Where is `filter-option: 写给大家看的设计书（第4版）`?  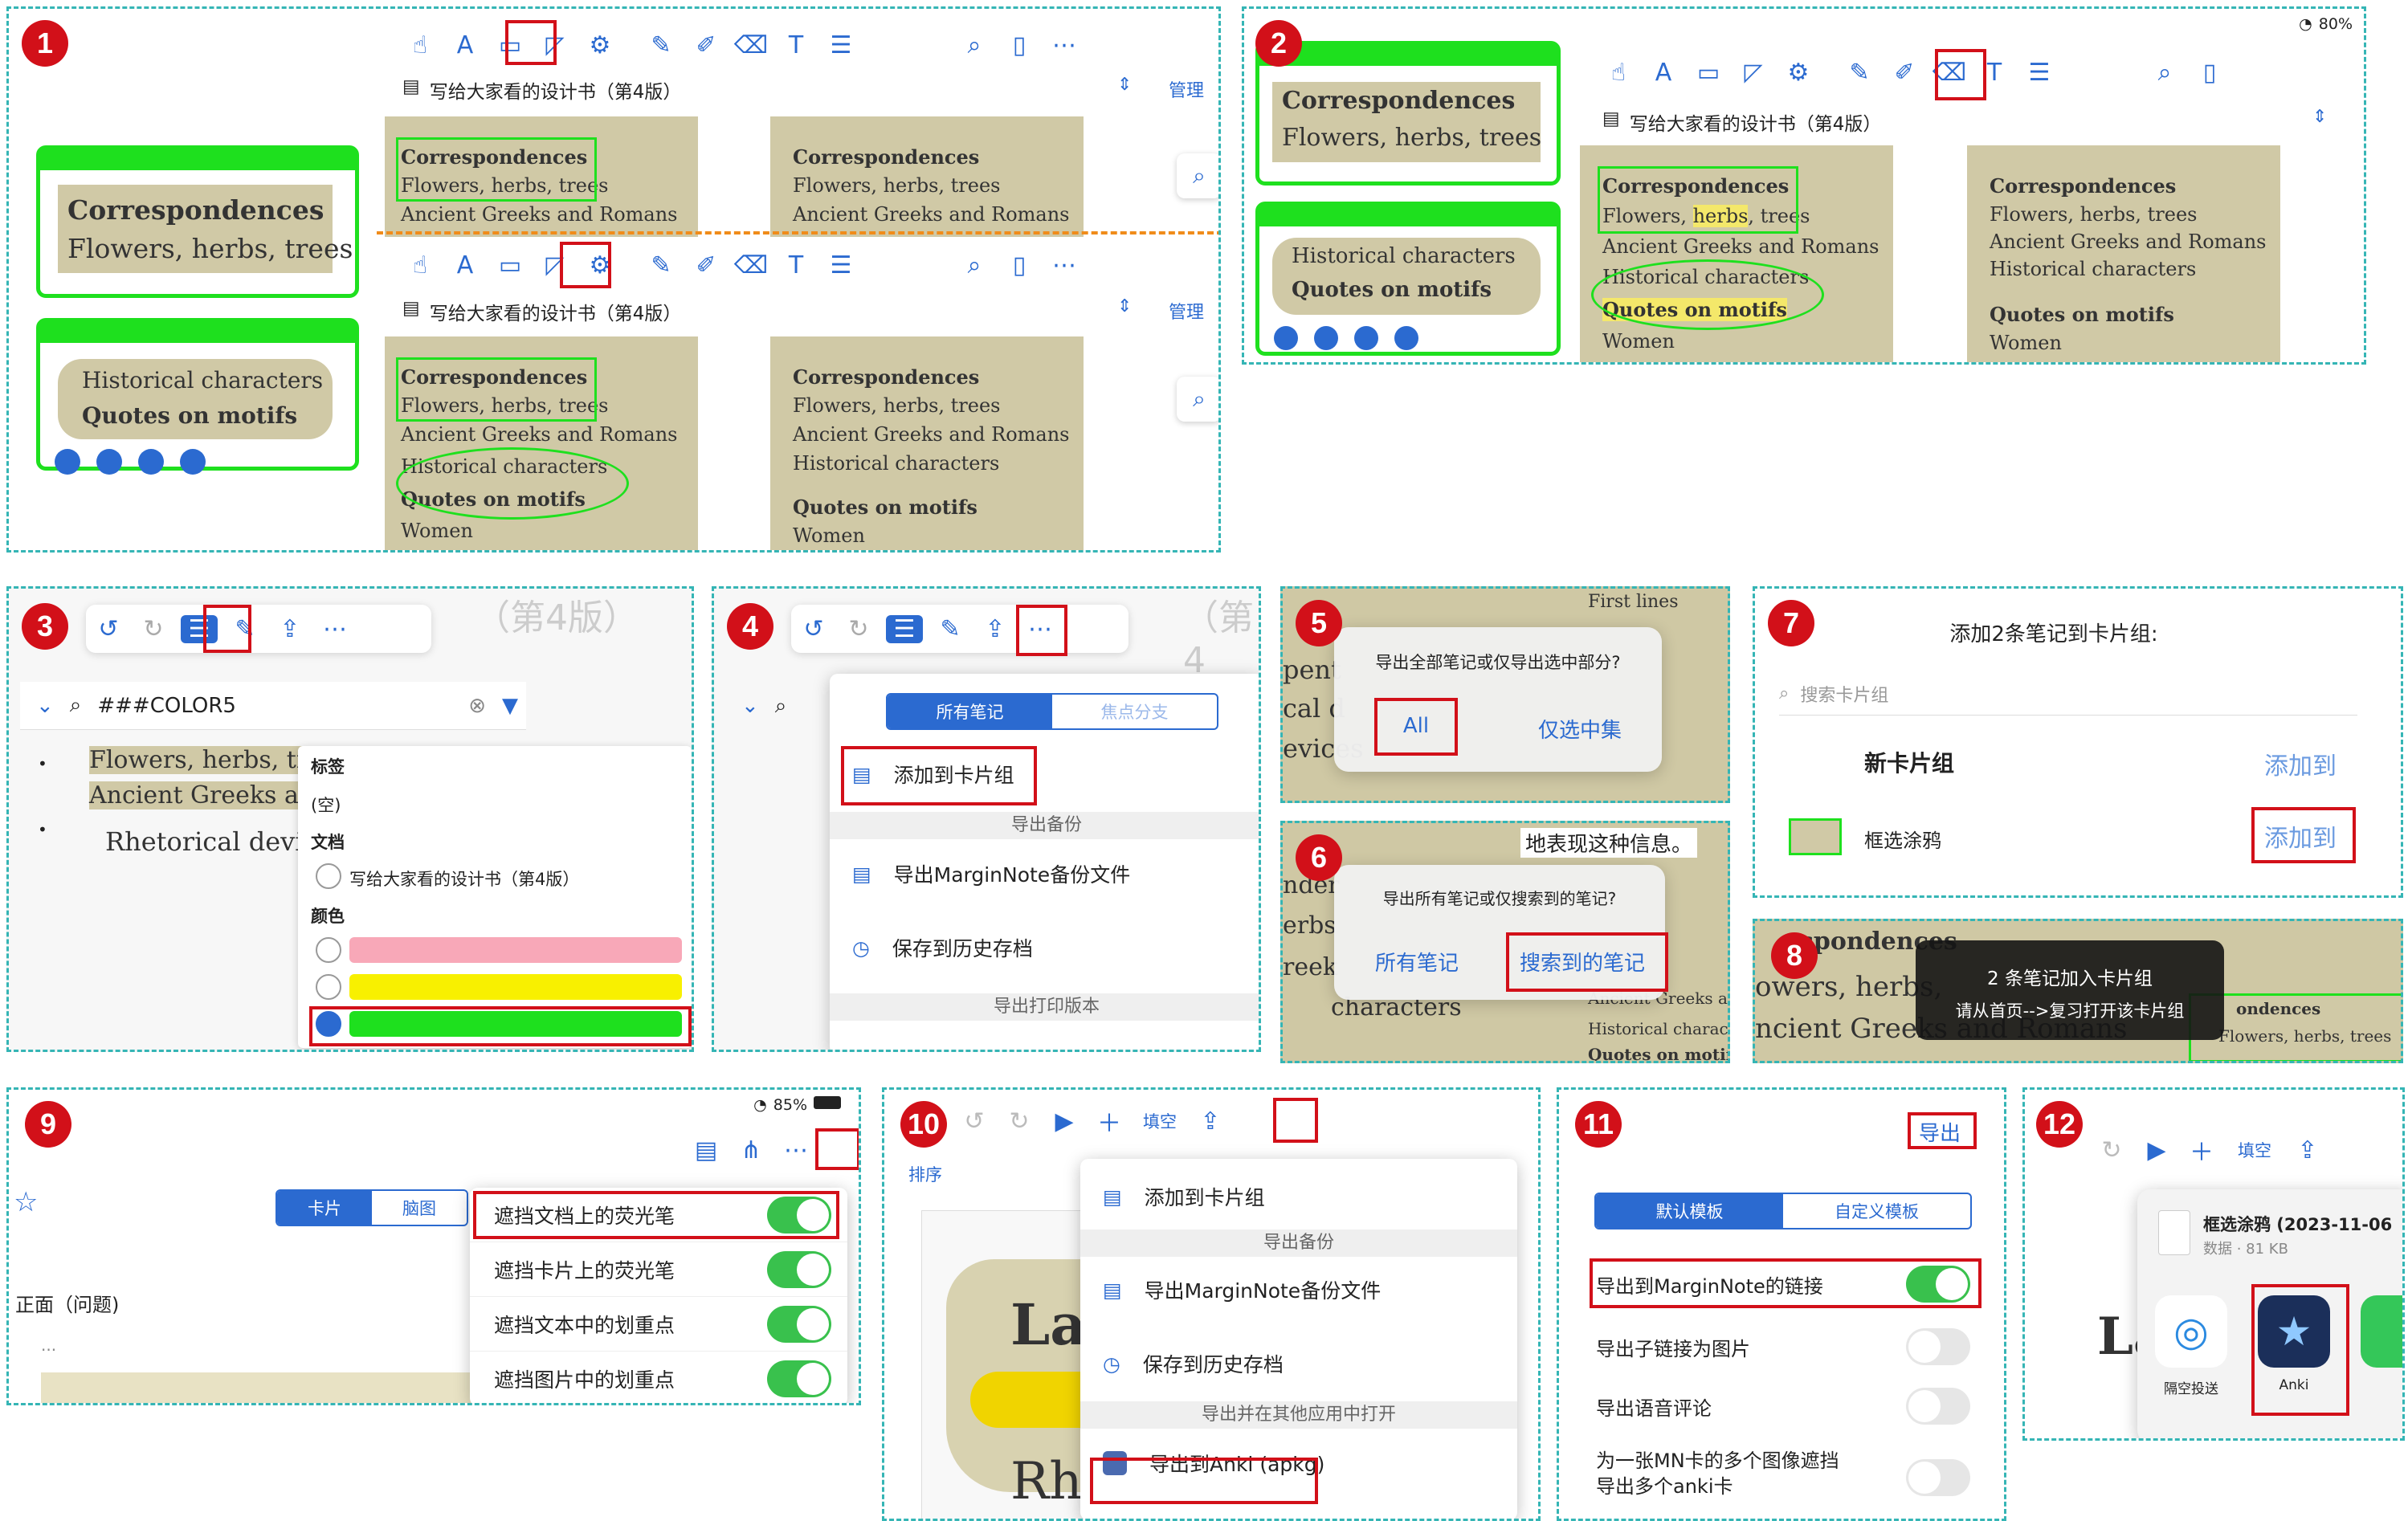 filter-option: 写给大家看的设计书（第4版） is located at coordinates (464, 879).